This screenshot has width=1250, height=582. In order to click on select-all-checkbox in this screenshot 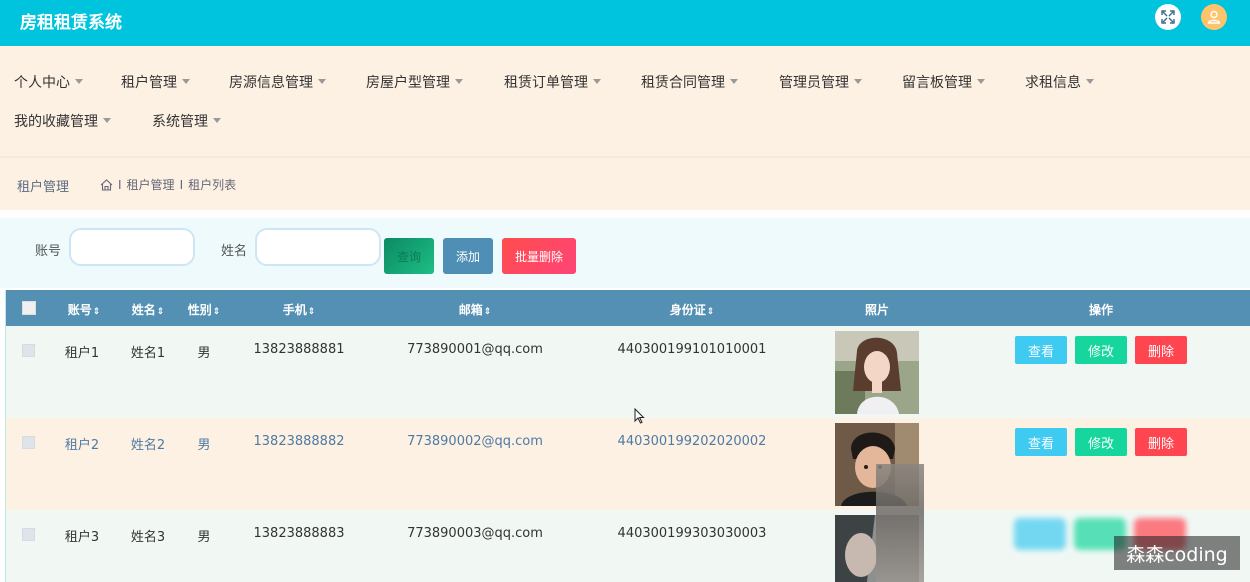, I will do `click(29, 308)`.